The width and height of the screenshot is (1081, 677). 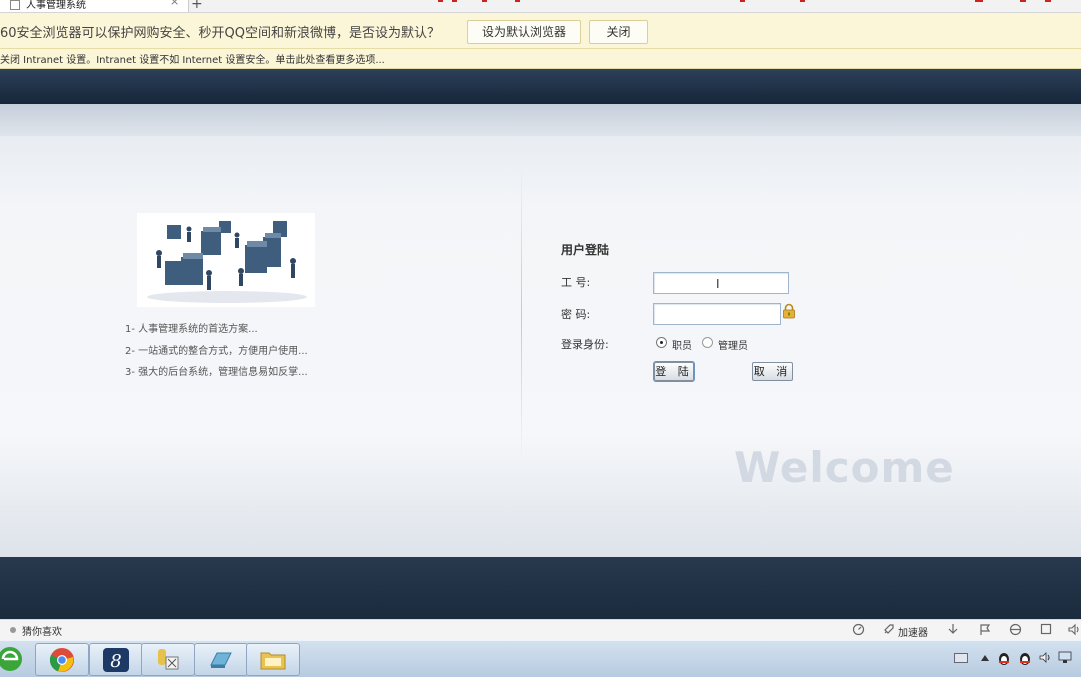 I want to click on notification-message: 60安全浏览器可以保护网购安全、秒开QQ空间和新浪微博，是否设为默认？, so click(x=220, y=33).